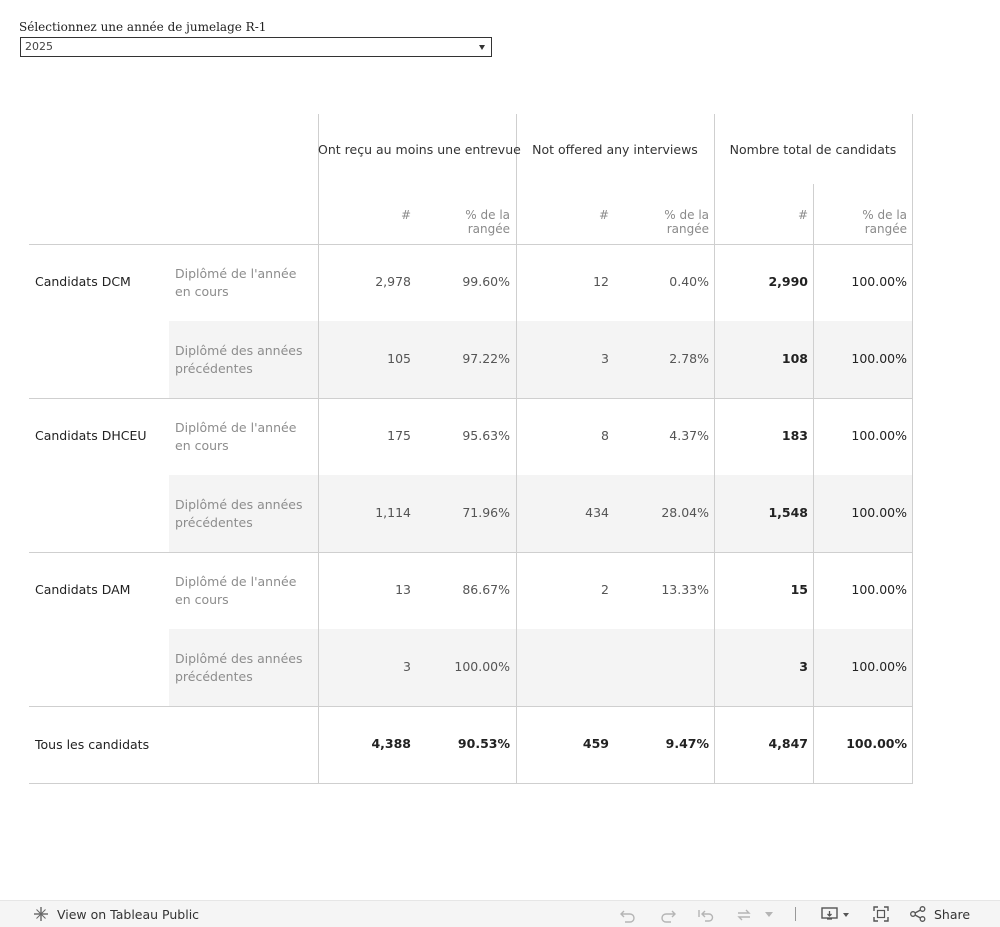  I want to click on table-cell-value: 97.22%, so click(486, 358).